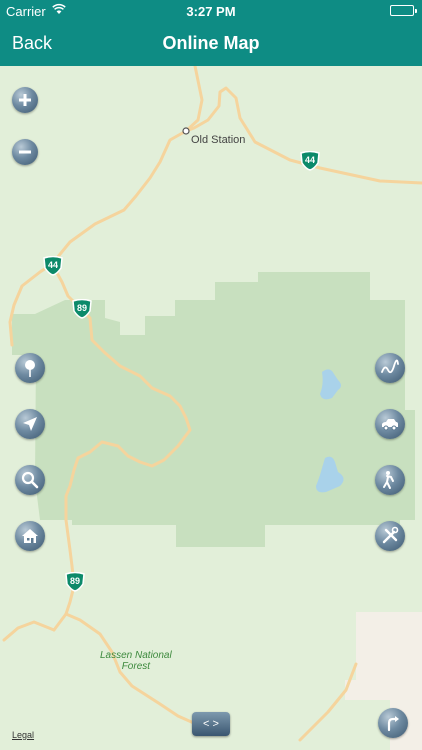 This screenshot has width=422, height=750. I want to click on search-icon, so click(30, 480).